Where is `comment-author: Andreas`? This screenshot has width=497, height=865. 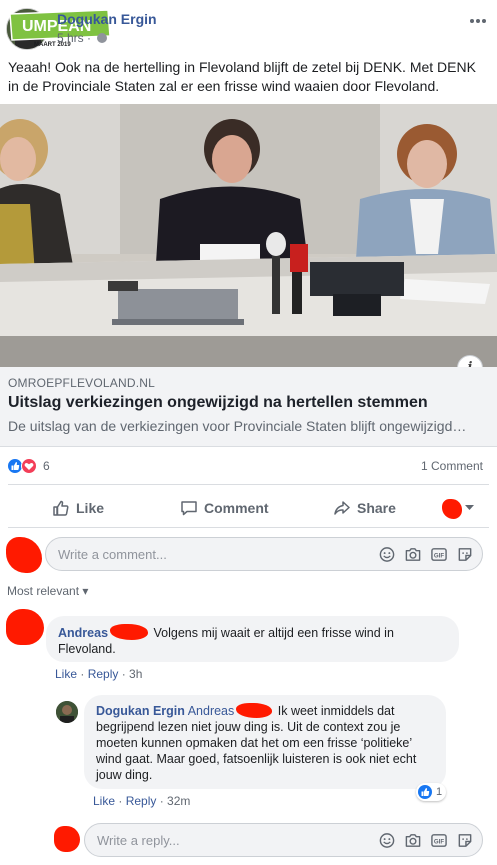
comment-author: Andreas is located at coordinates (83, 633).